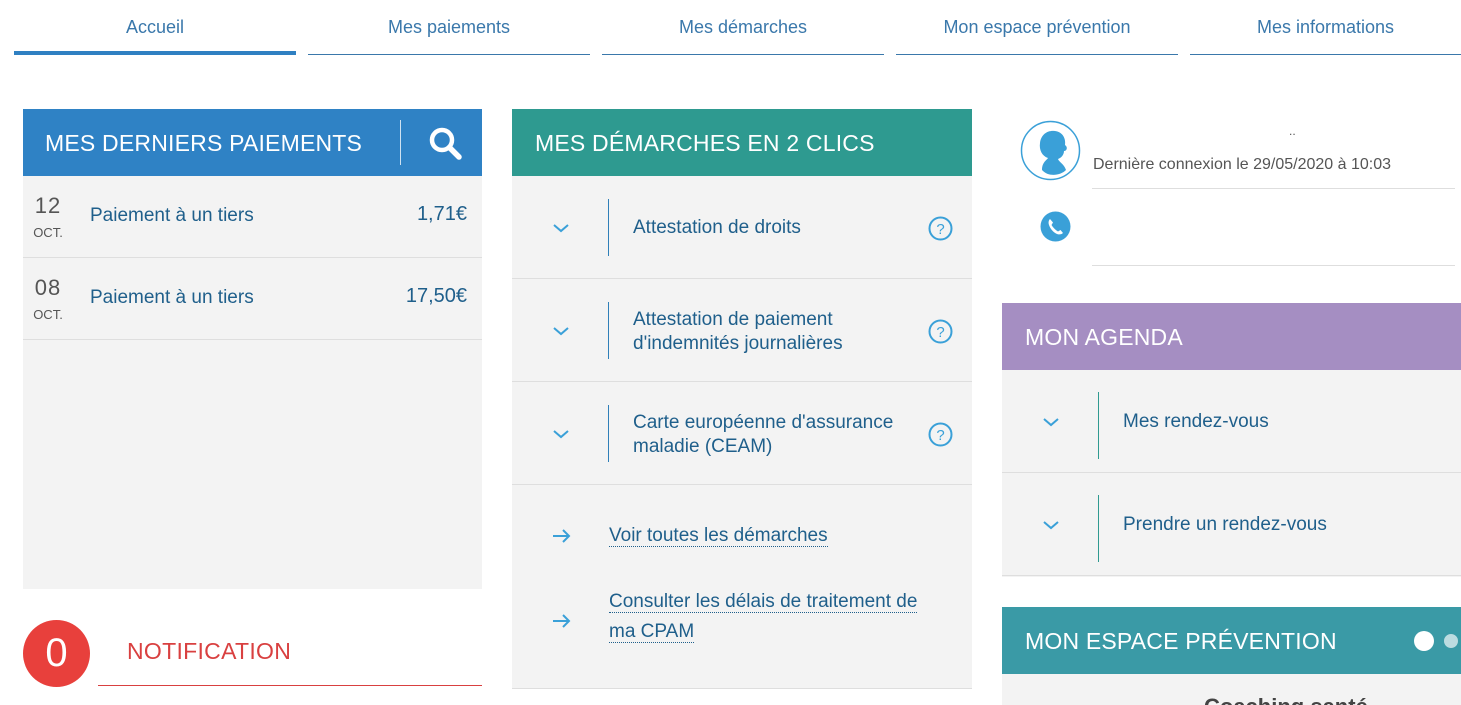 The width and height of the screenshot is (1461, 705). Describe the element at coordinates (1181, 641) in the screenshot. I see `prevention-title: MON ESPACE PRÉVENTION` at that location.